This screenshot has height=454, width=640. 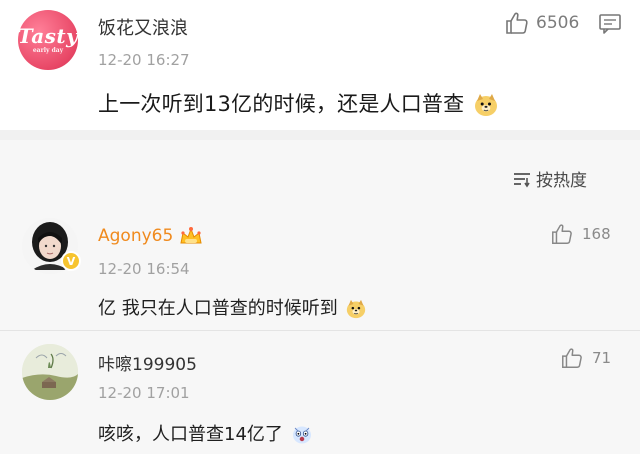 I want to click on comment-text: 亿 我只在人口普查的时候听到, so click(x=232, y=307).